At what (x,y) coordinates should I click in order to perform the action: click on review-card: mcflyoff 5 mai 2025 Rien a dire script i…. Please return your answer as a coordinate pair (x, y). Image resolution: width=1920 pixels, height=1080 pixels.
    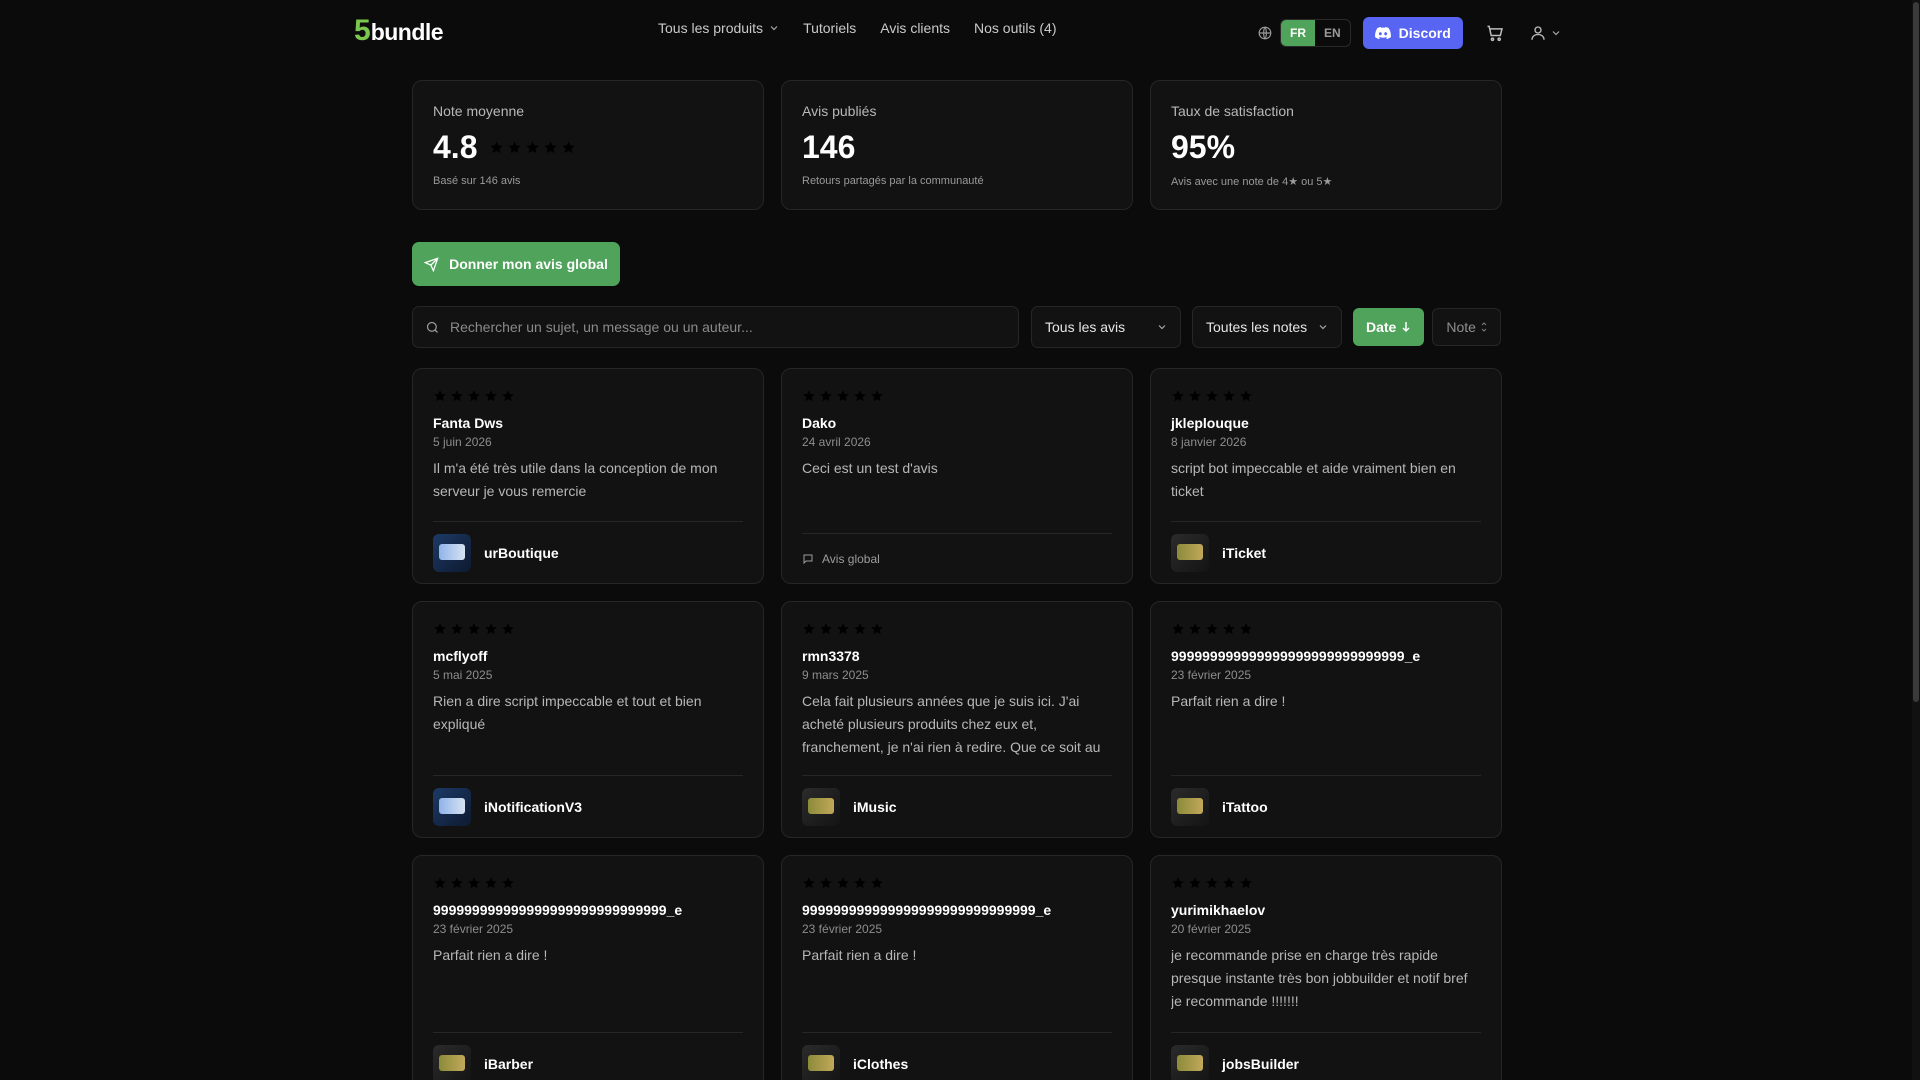
    Looking at the image, I should click on (588, 719).